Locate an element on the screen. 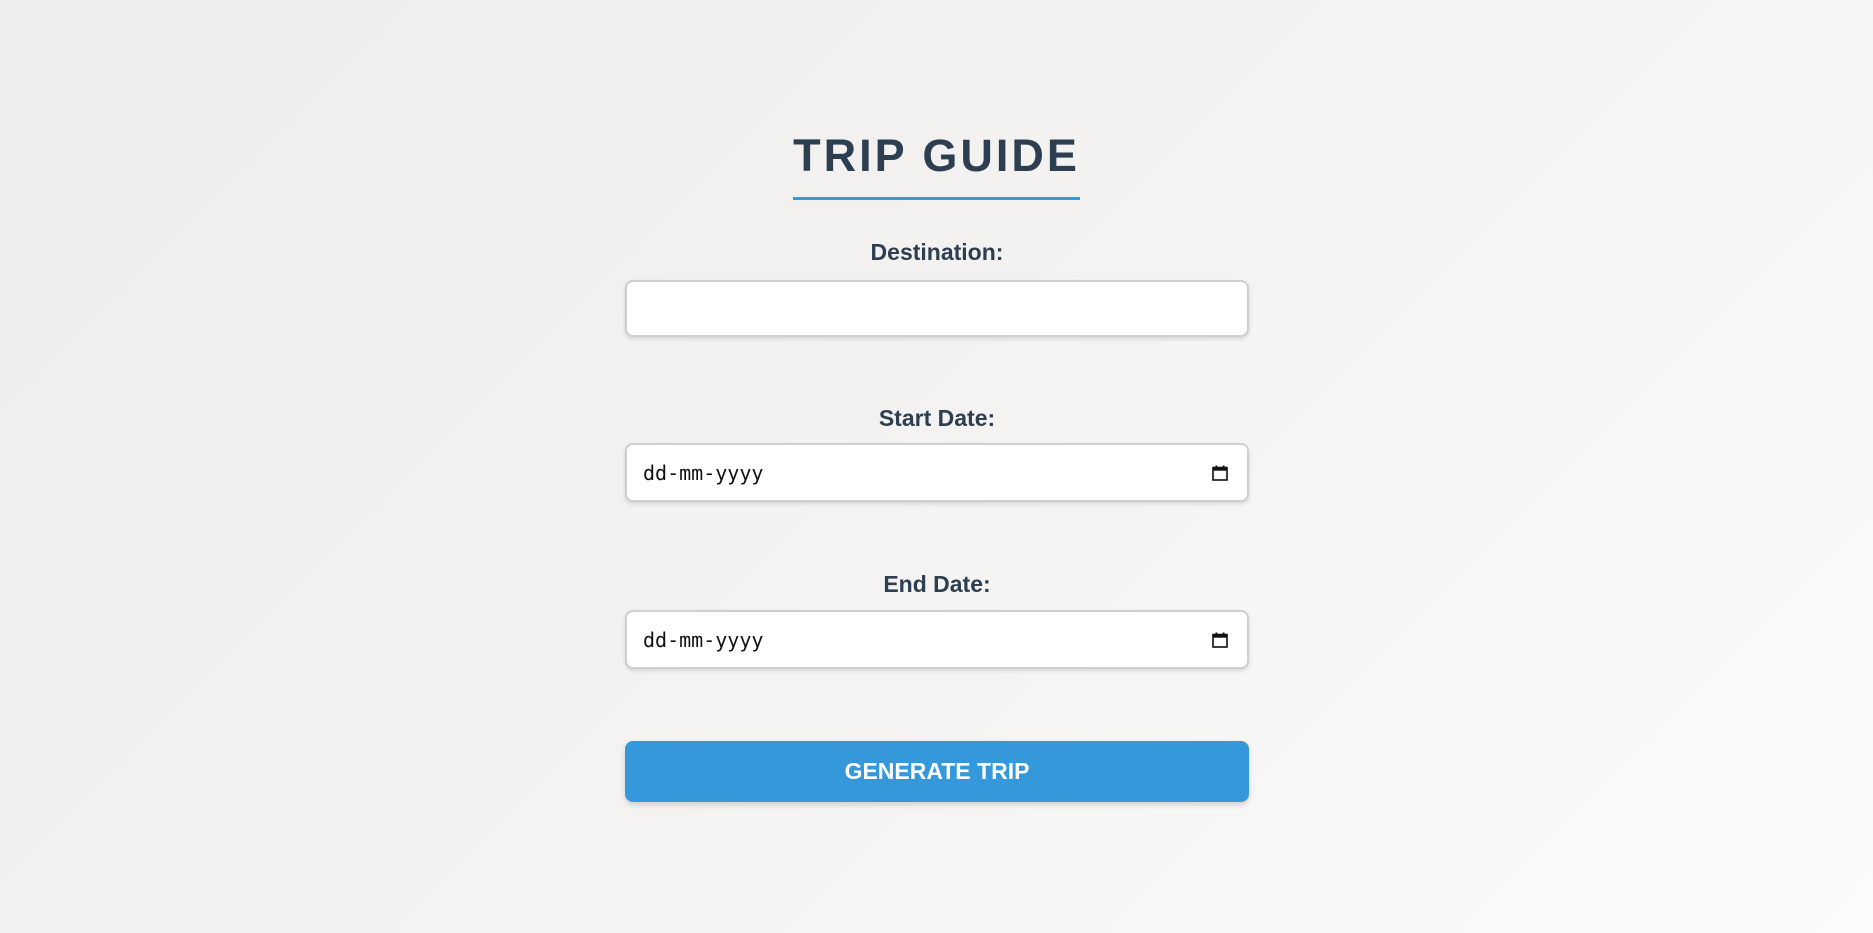 Image resolution: width=1873 pixels, height=933 pixels. start-date-placeholder: dd-mm-yyyy is located at coordinates (703, 472).